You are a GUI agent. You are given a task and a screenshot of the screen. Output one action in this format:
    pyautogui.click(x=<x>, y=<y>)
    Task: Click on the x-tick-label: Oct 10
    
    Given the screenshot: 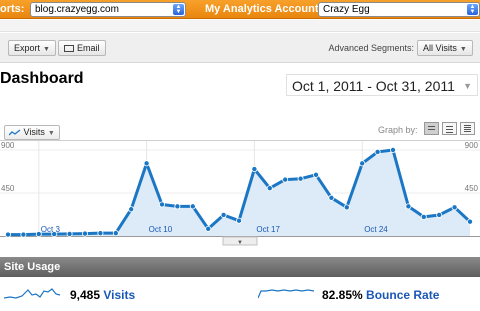 What is the action you would take?
    pyautogui.click(x=161, y=229)
    